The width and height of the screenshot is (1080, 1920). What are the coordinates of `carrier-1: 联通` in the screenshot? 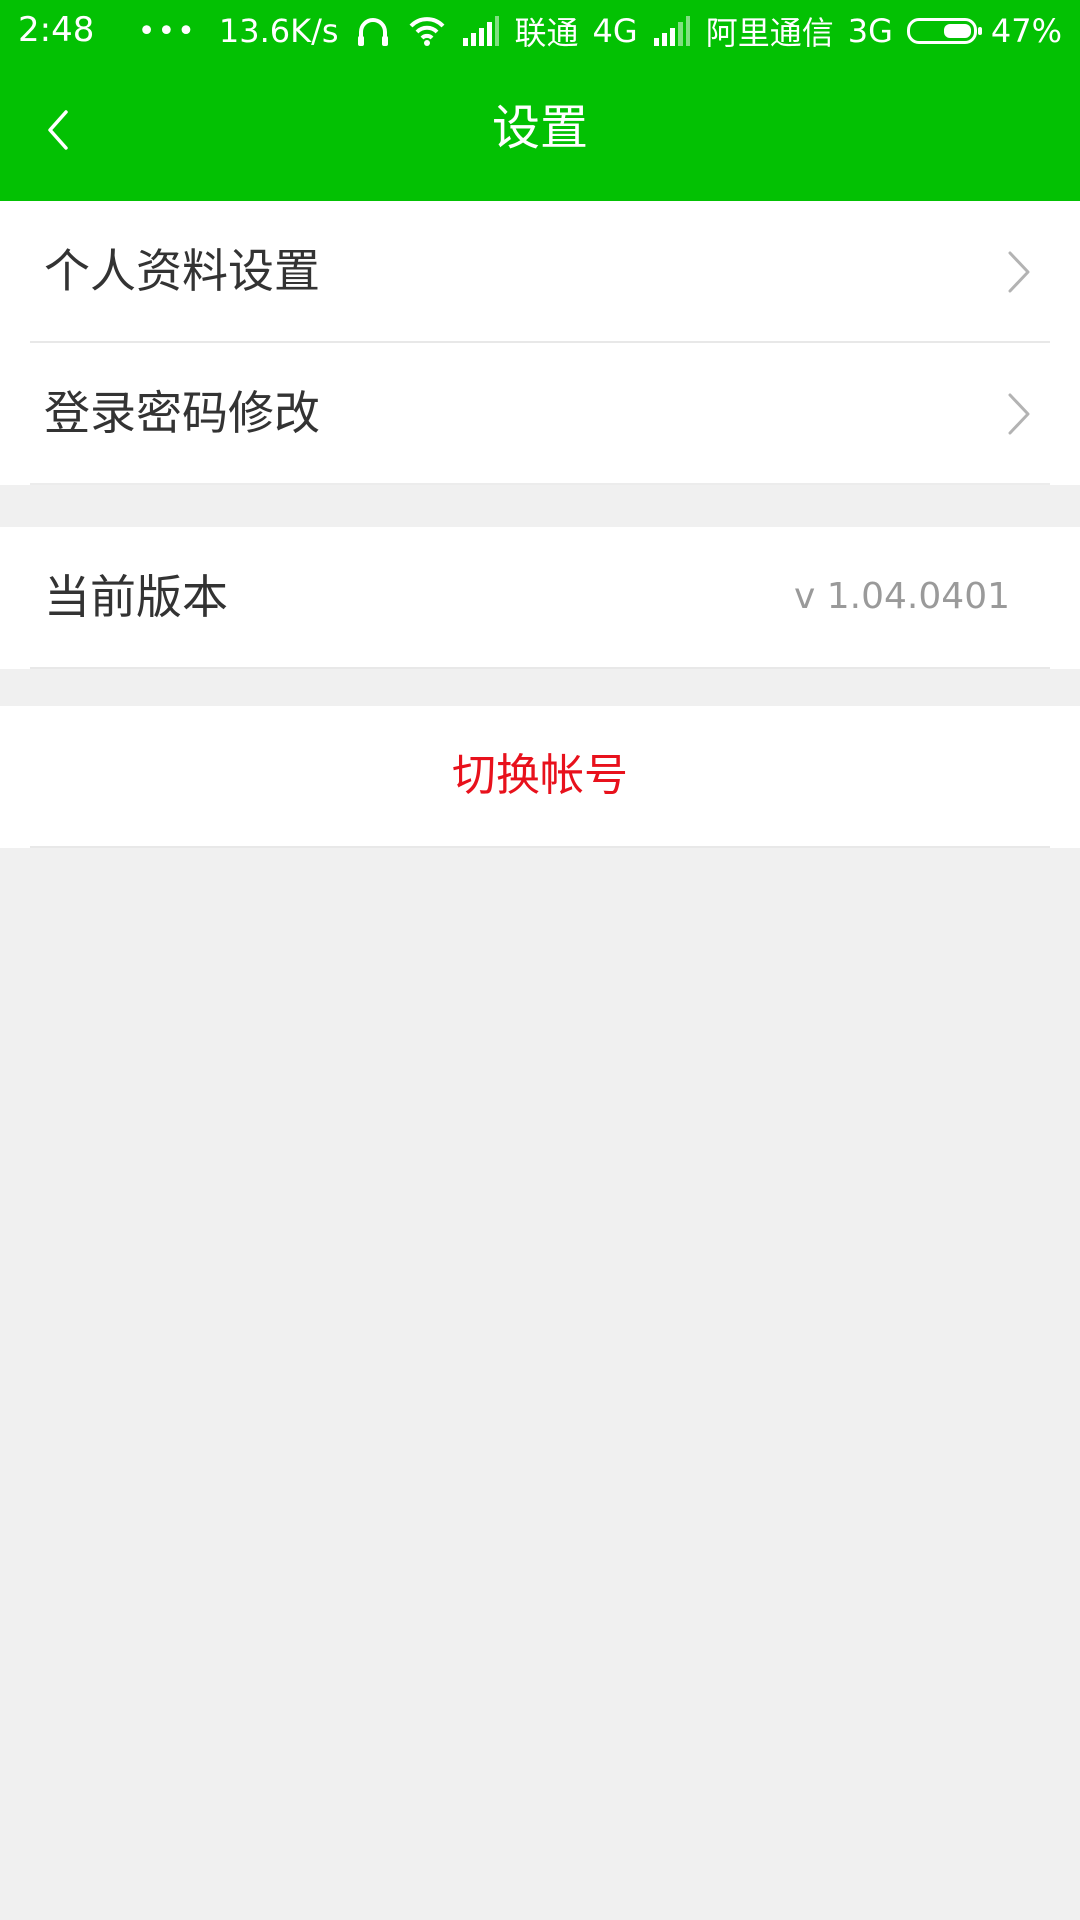 It's located at (546, 33).